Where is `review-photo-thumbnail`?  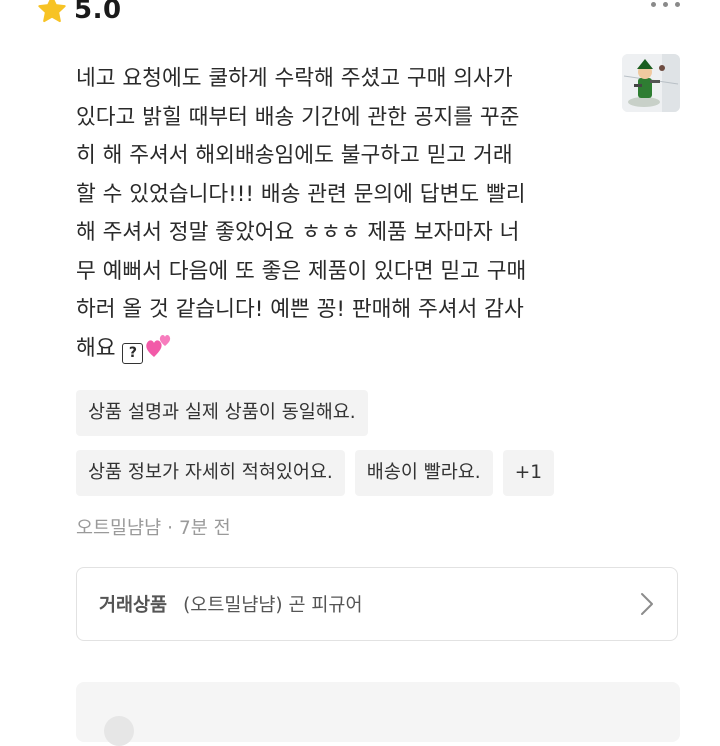 review-photo-thumbnail is located at coordinates (651, 83).